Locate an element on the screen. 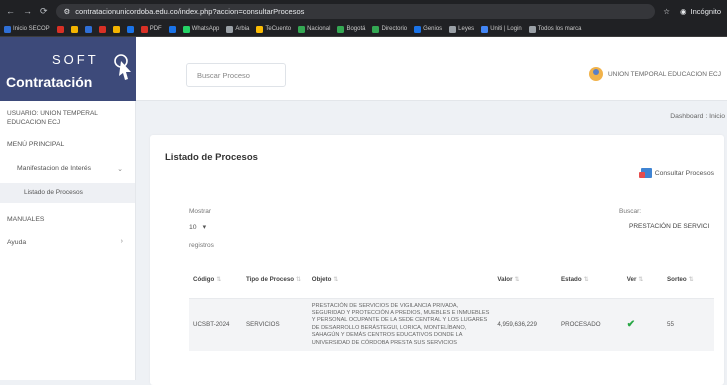 Image resolution: width=727 pixels, height=385 pixels. consult-icon is located at coordinates (645, 173).